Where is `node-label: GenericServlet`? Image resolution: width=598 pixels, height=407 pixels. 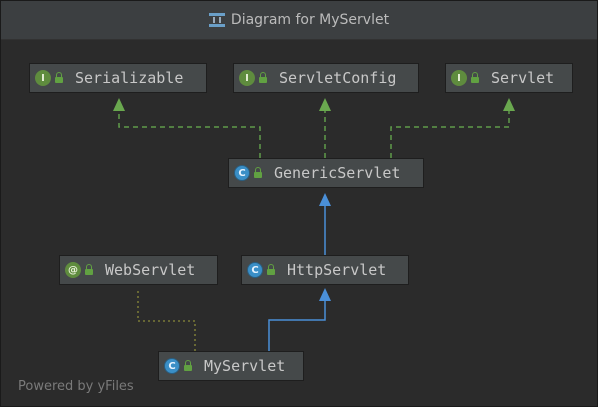
node-label: GenericServlet is located at coordinates (337, 173).